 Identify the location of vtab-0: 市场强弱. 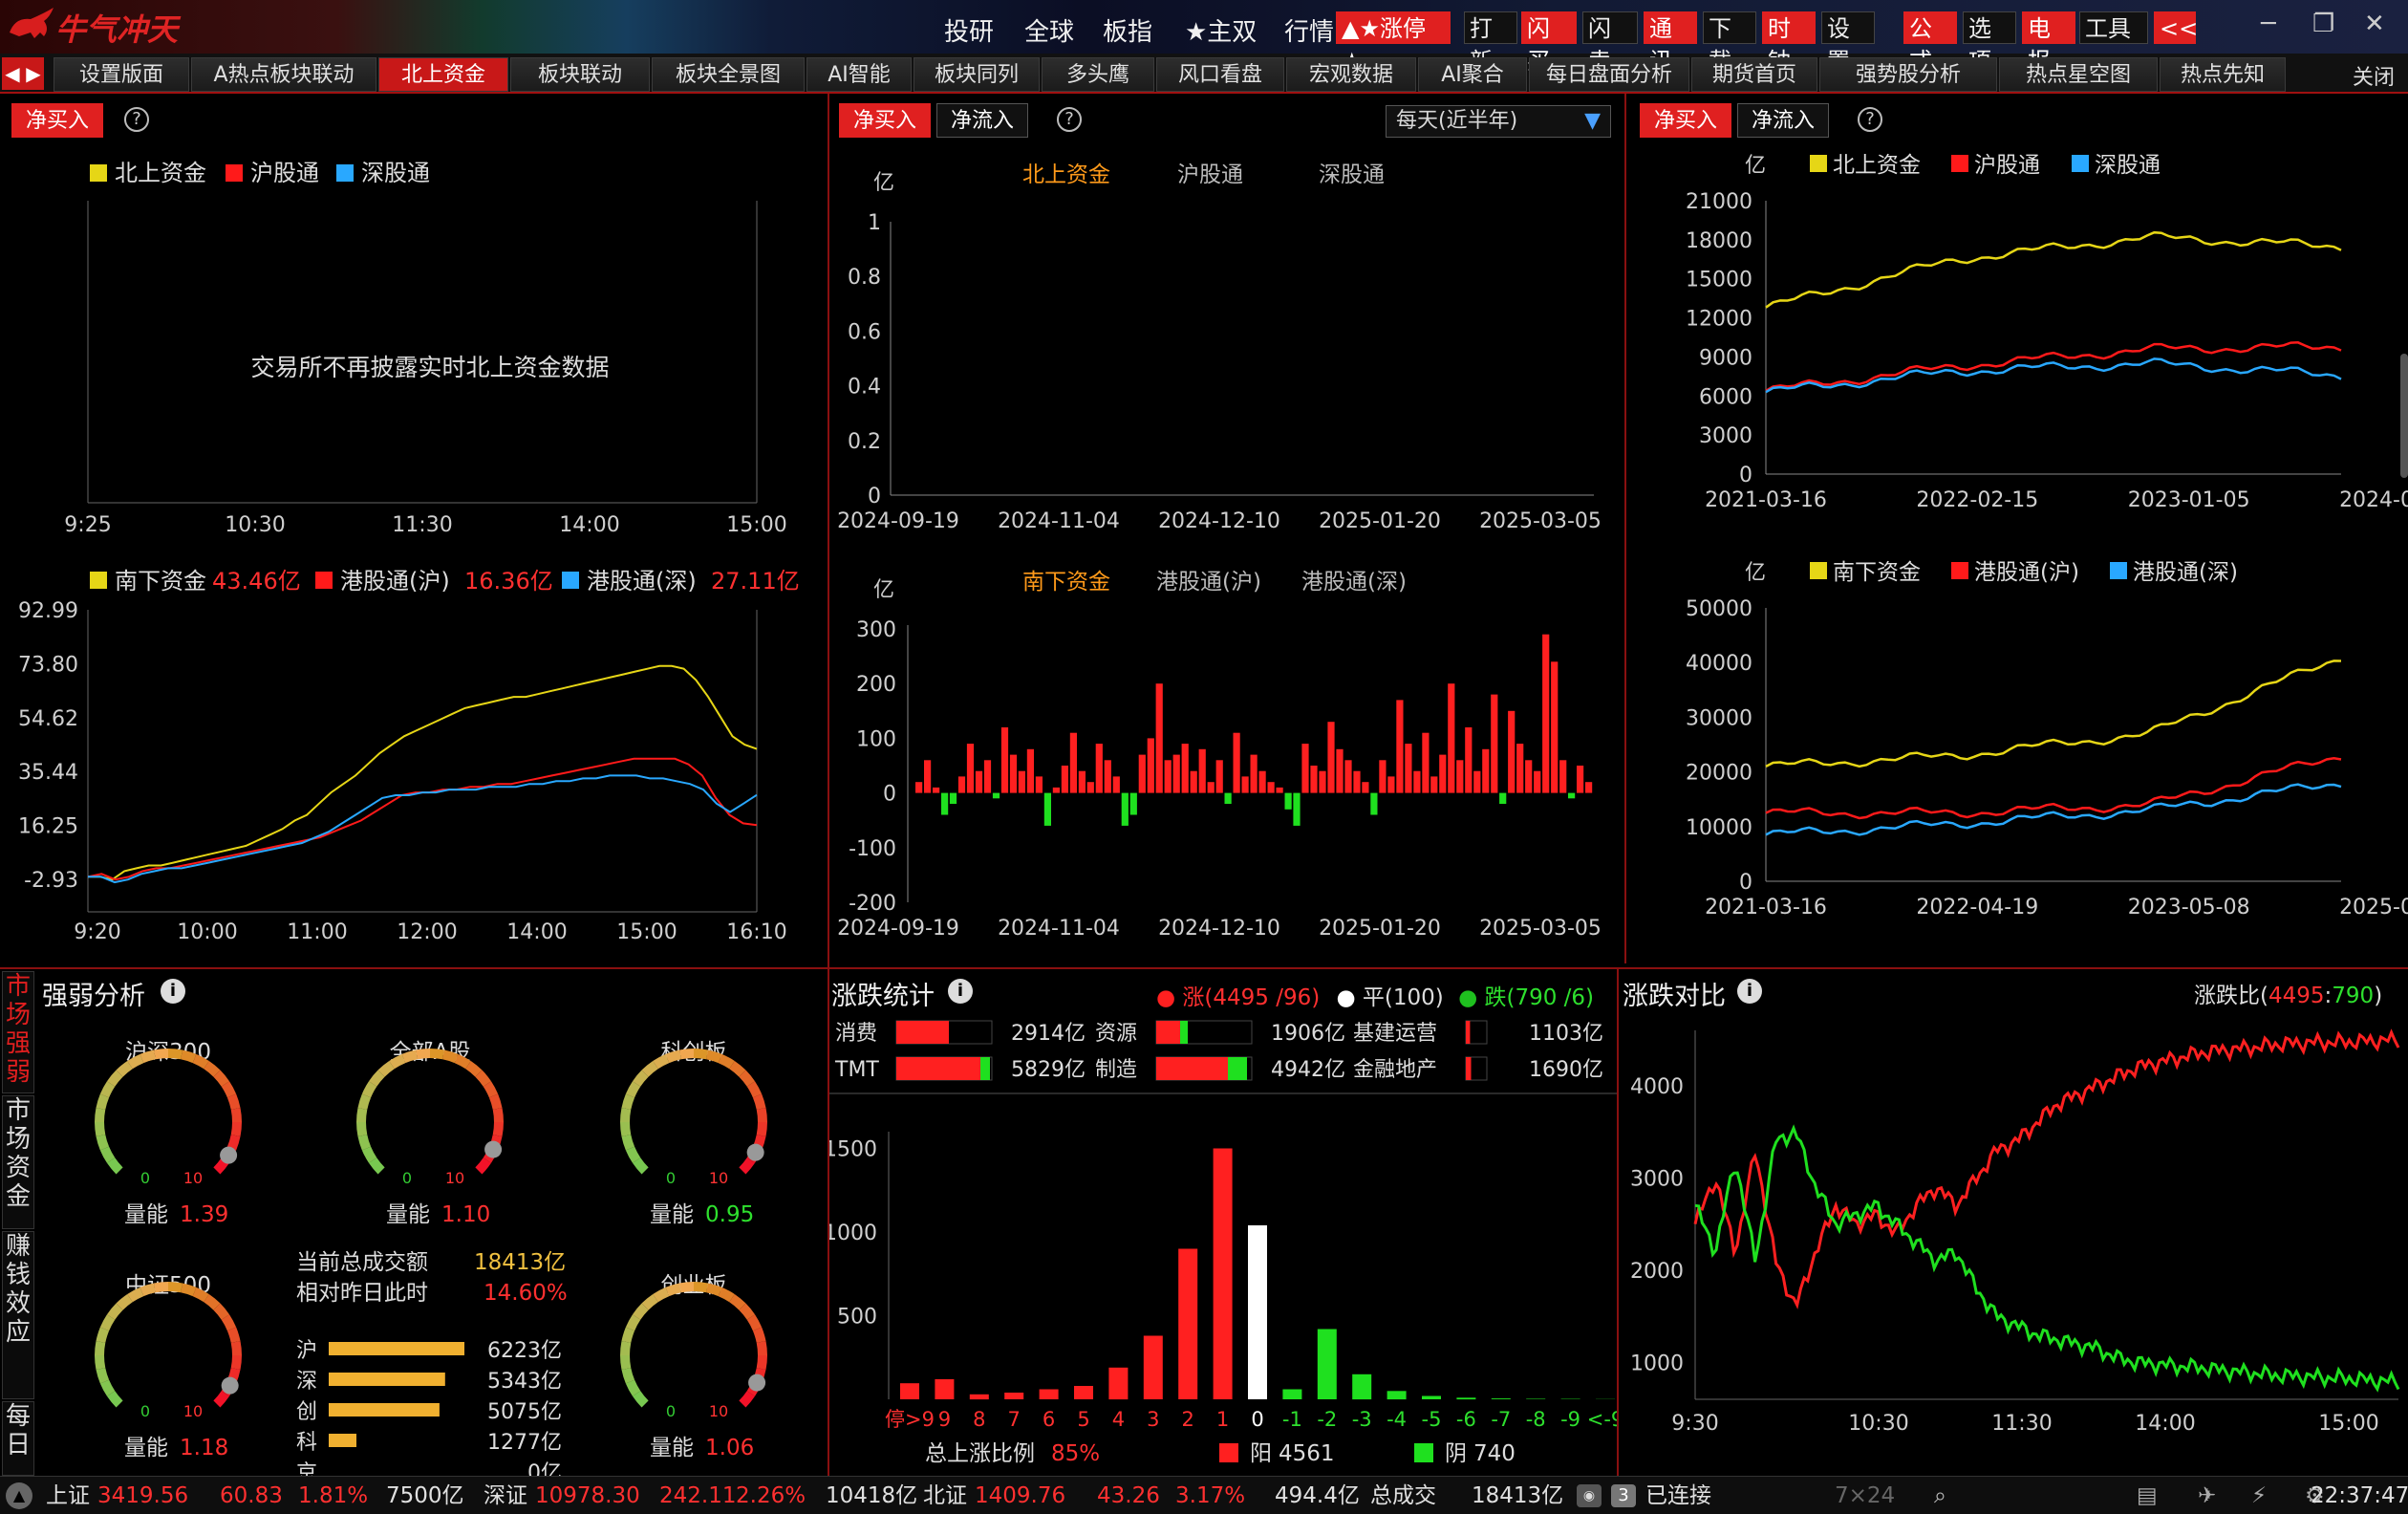
(18, 1032).